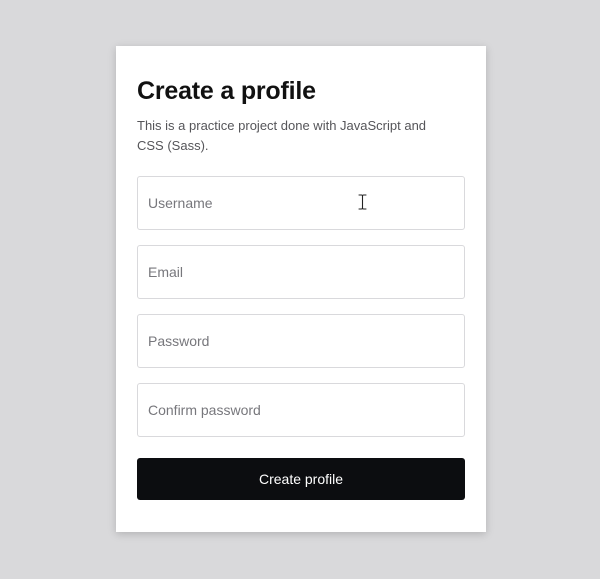  What do you see at coordinates (301, 272) in the screenshot?
I see `email-input` at bounding box center [301, 272].